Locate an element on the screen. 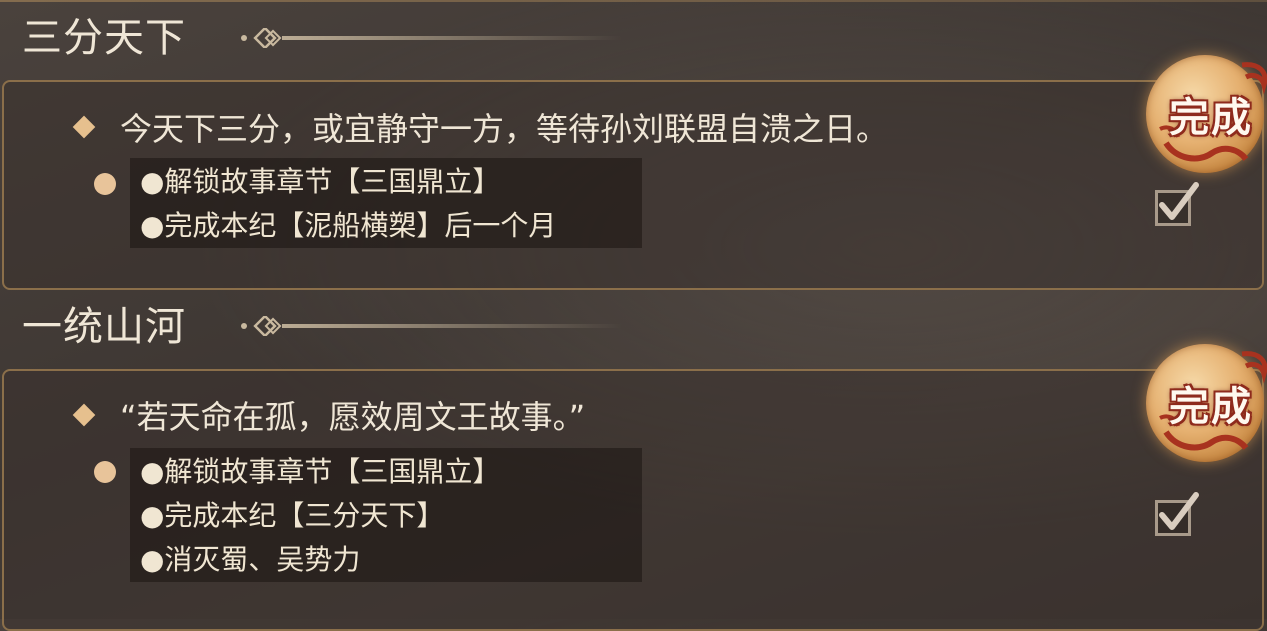 The image size is (1267, 631). description-text: 今天下三分，或宜静守一方，等待孙刘联盟自溃之日。 is located at coordinates (504, 129).